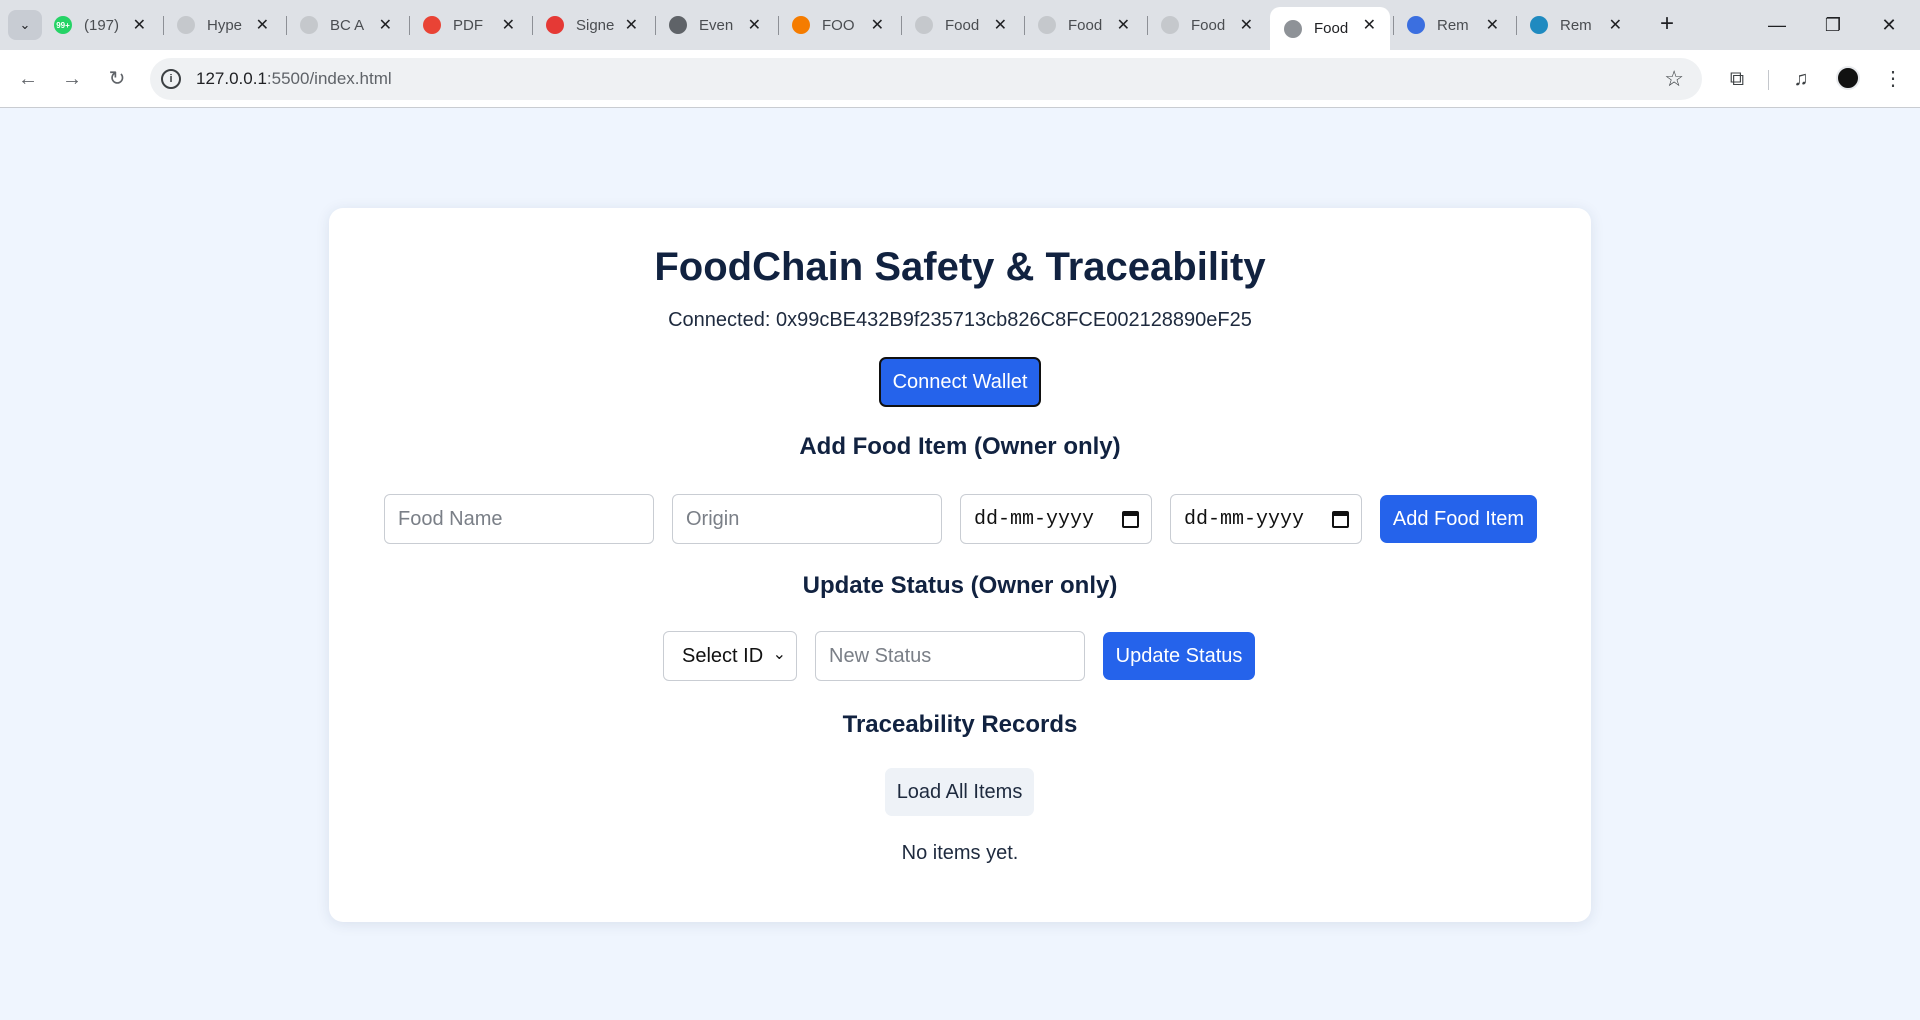 This screenshot has height=1020, width=1920. What do you see at coordinates (1848, 78) in the screenshot?
I see `profile-avatar` at bounding box center [1848, 78].